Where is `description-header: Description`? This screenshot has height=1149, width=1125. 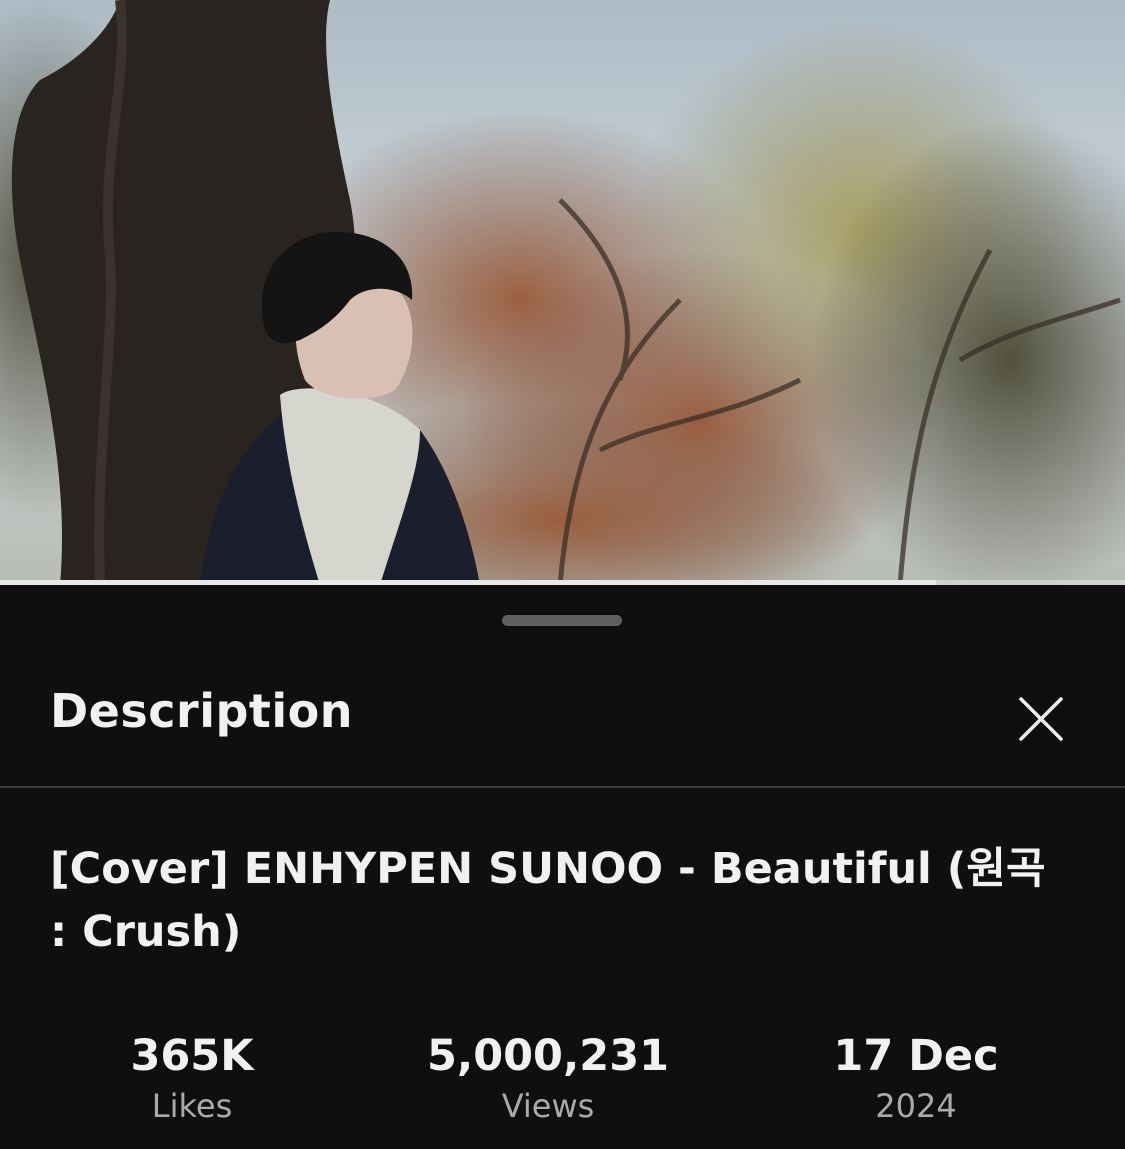 description-header: Description is located at coordinates (562, 724).